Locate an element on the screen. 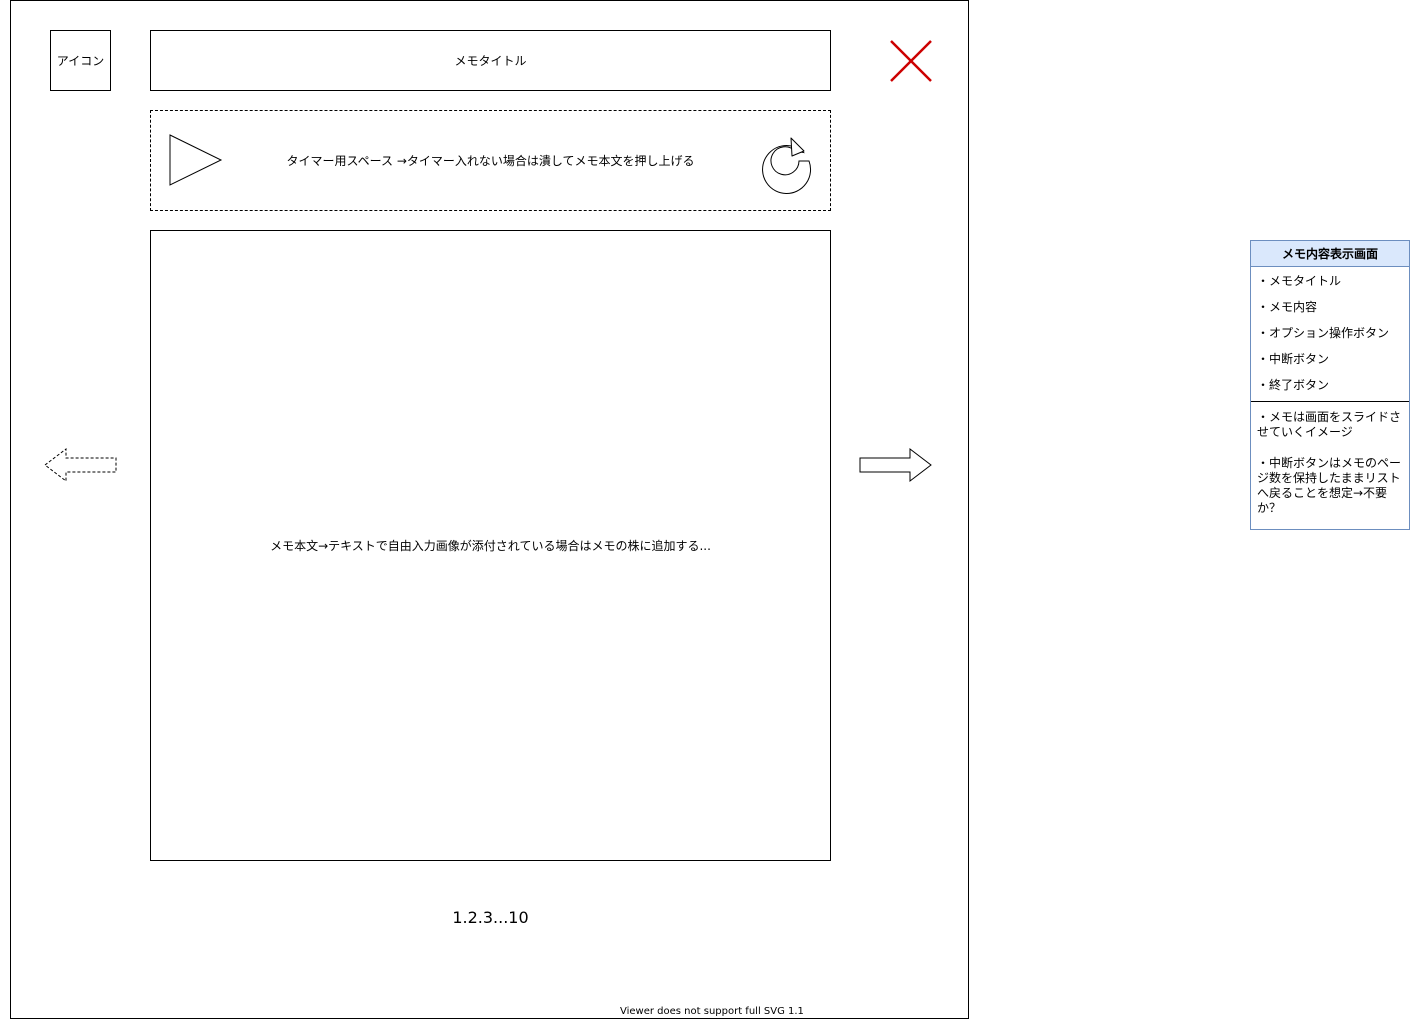  side-panel-note: ・中断ボタンはメモのページ数を保持したままリストへ戻ることを想定→不要か？ is located at coordinates (1329, 485).